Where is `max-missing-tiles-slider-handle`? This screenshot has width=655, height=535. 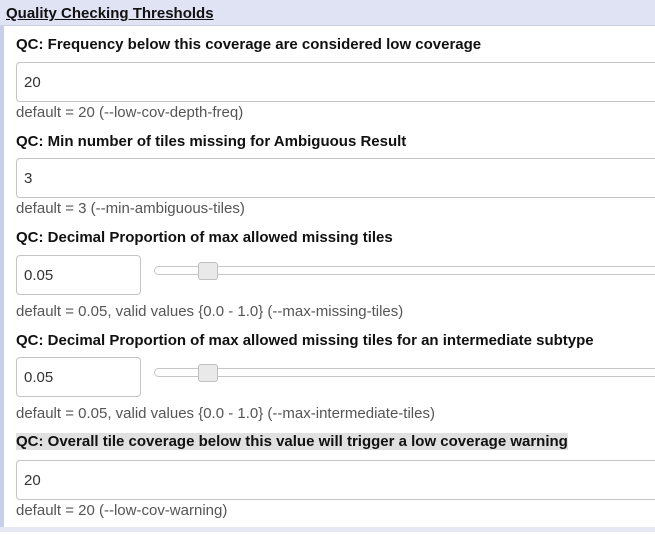
max-missing-tiles-slider-handle is located at coordinates (208, 271).